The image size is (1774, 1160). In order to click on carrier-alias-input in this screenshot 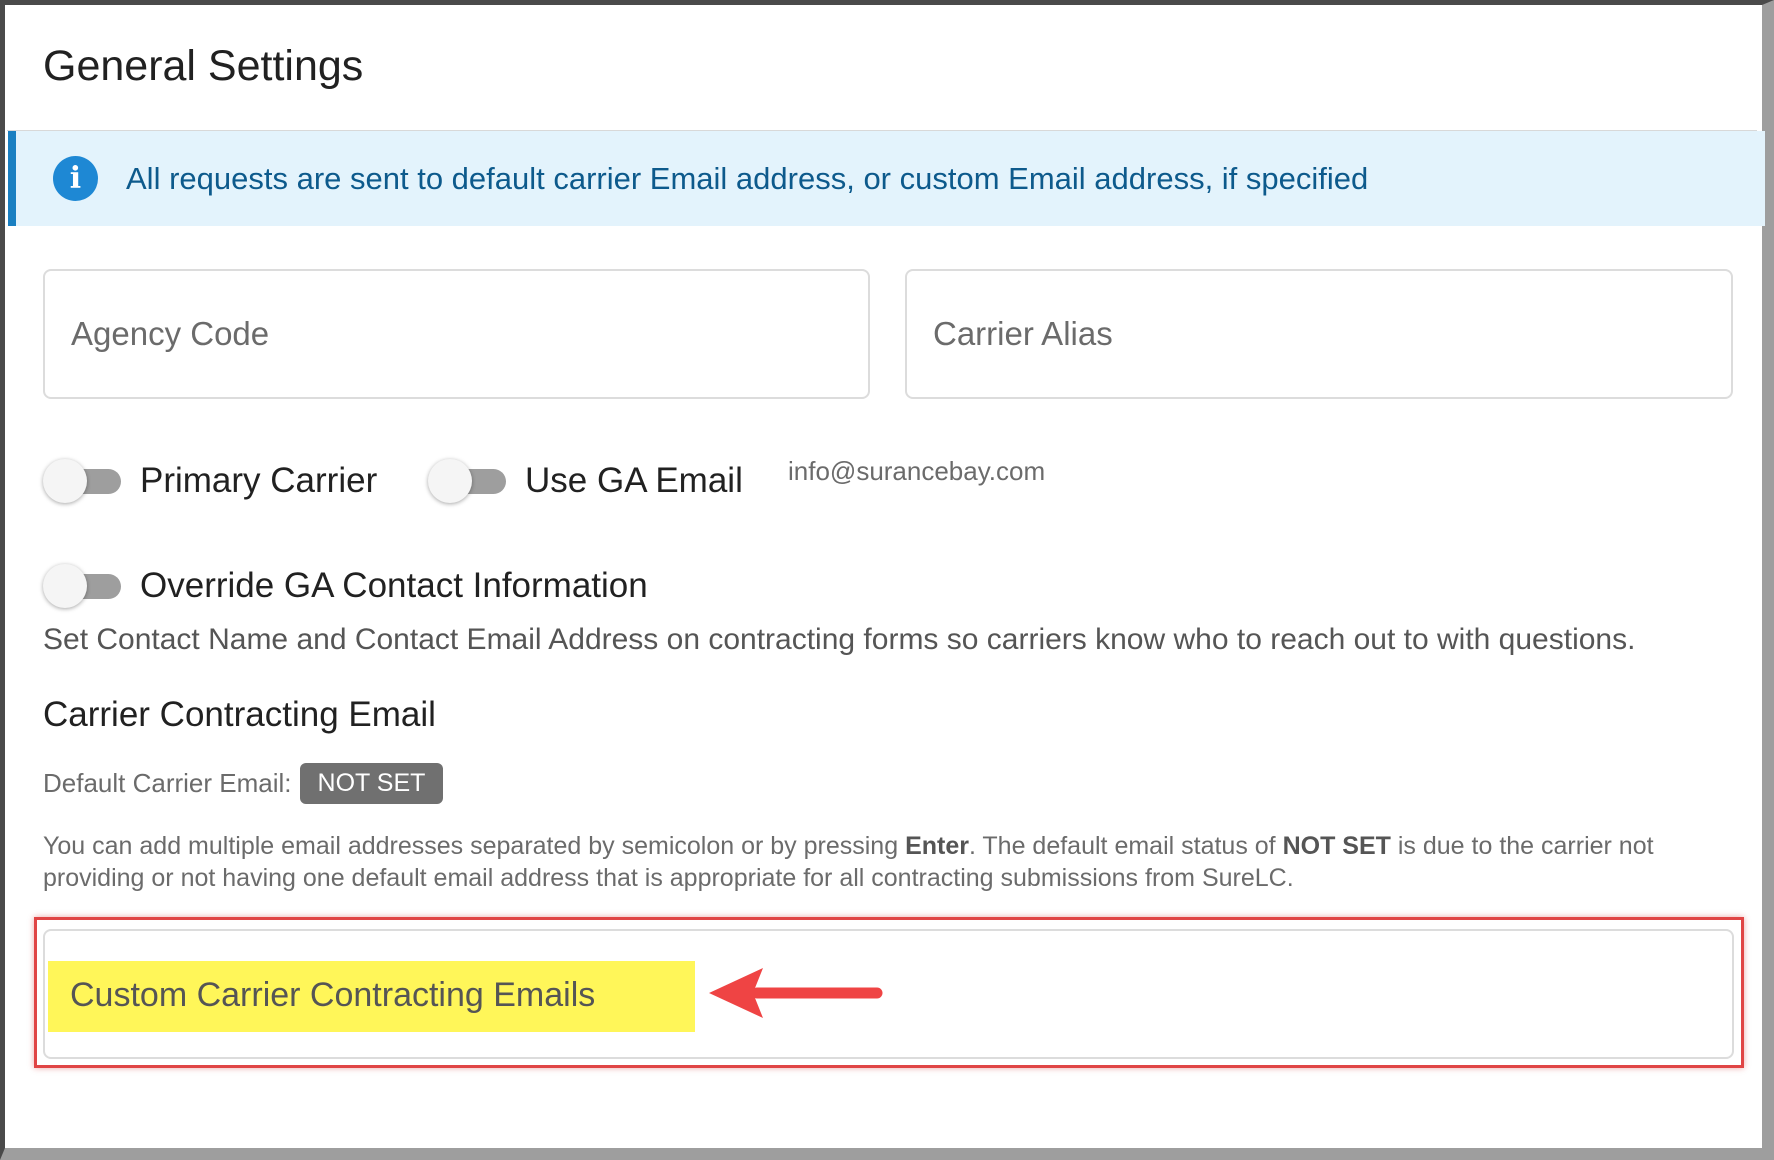, I will do `click(1319, 334)`.